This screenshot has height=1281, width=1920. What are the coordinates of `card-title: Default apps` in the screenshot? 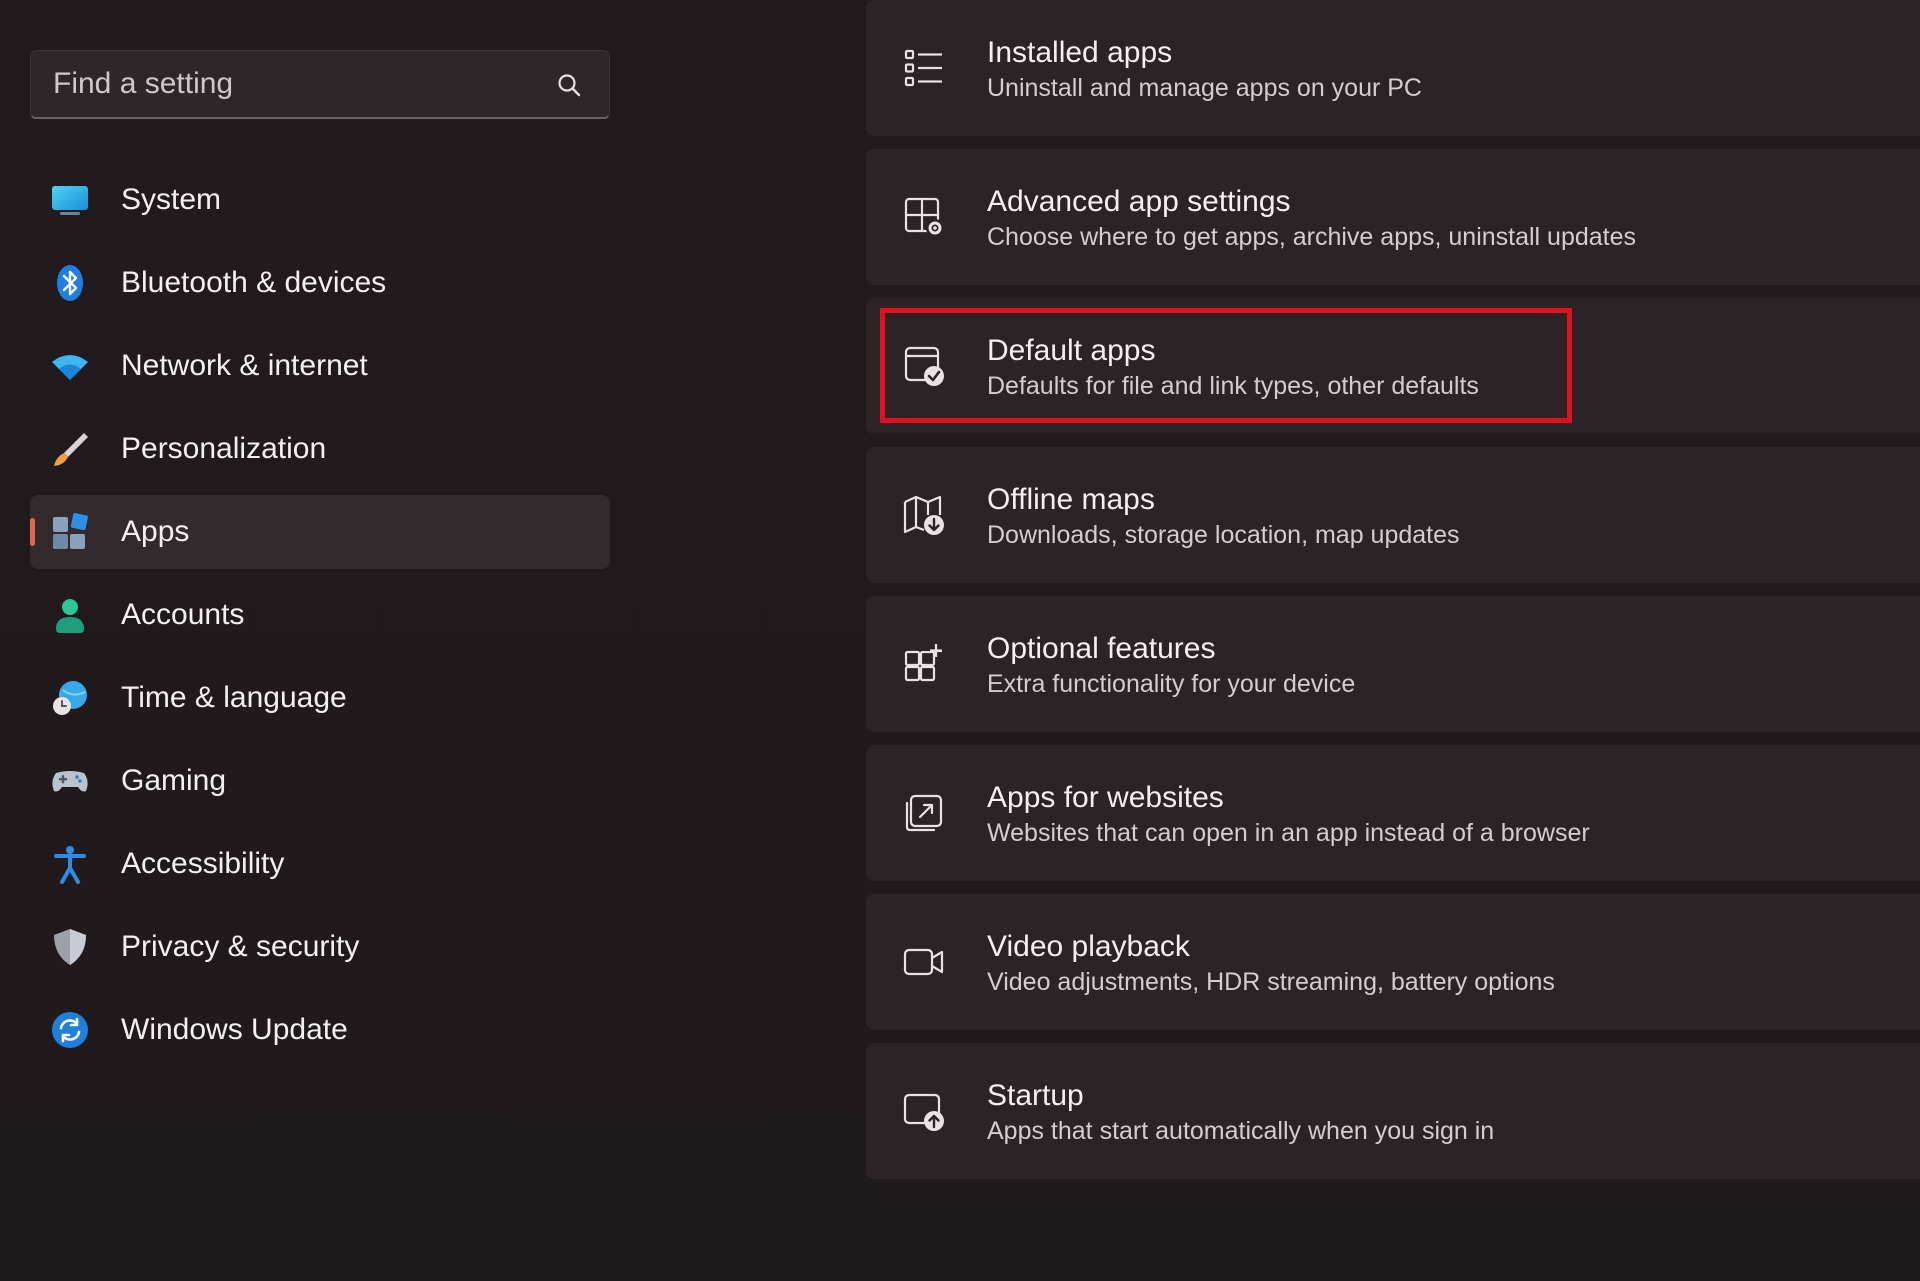 It's located at (1071, 350).